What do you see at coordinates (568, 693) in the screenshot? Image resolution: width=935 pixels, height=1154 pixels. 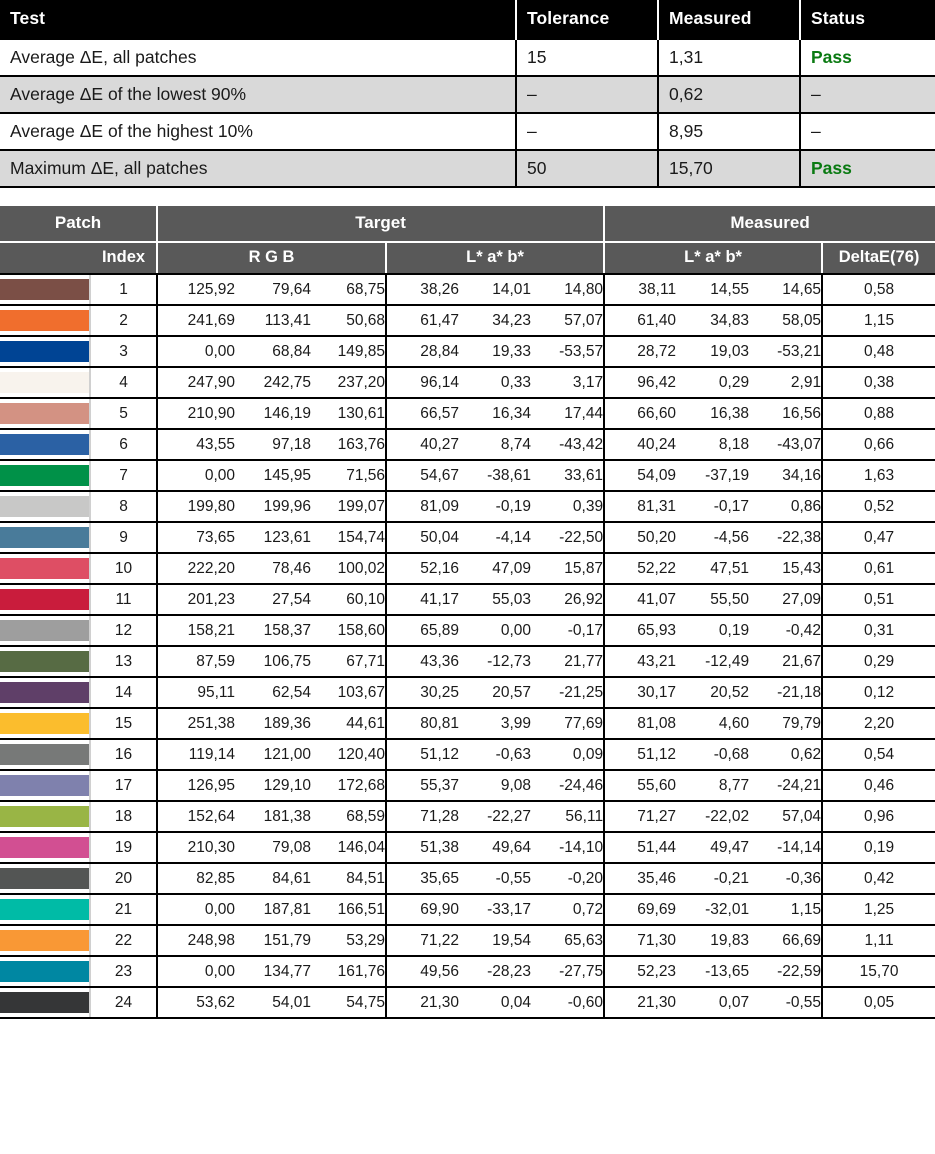 I see `target-bstar: -21,25` at bounding box center [568, 693].